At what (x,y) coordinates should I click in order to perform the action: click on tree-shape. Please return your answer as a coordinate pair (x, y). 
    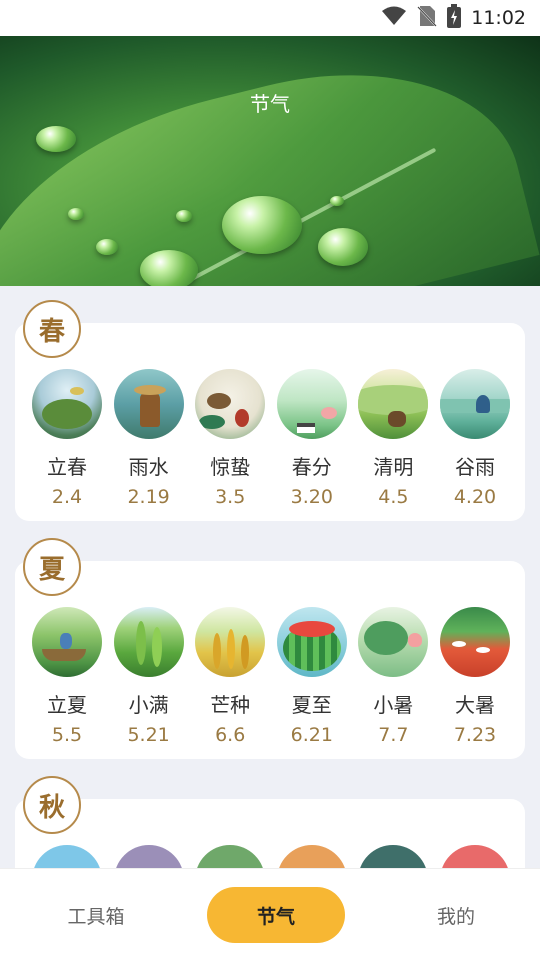
    Looking at the image, I should click on (67, 414).